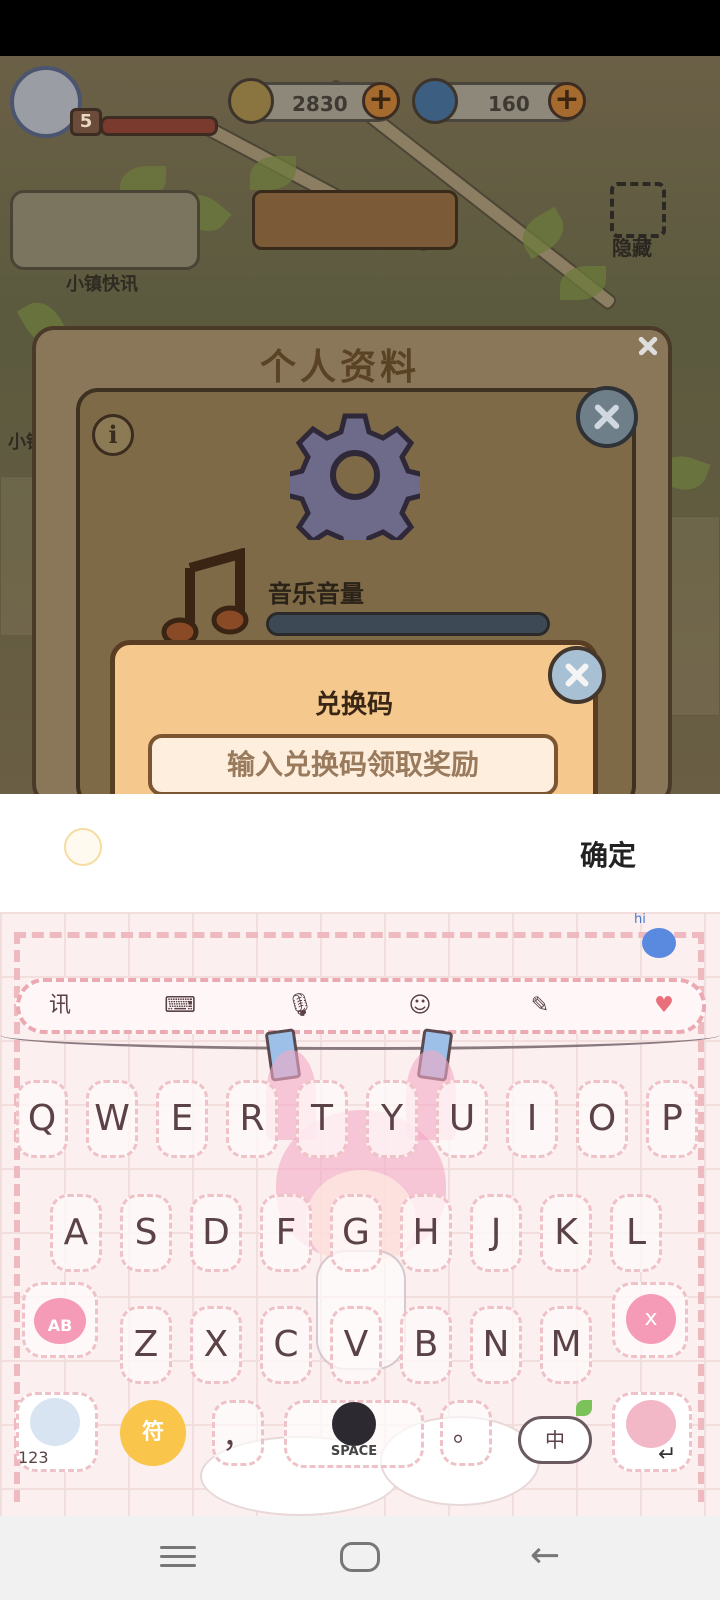 The width and height of the screenshot is (720, 1600). Describe the element at coordinates (496, 1233) in the screenshot. I see `key-j: J` at that location.